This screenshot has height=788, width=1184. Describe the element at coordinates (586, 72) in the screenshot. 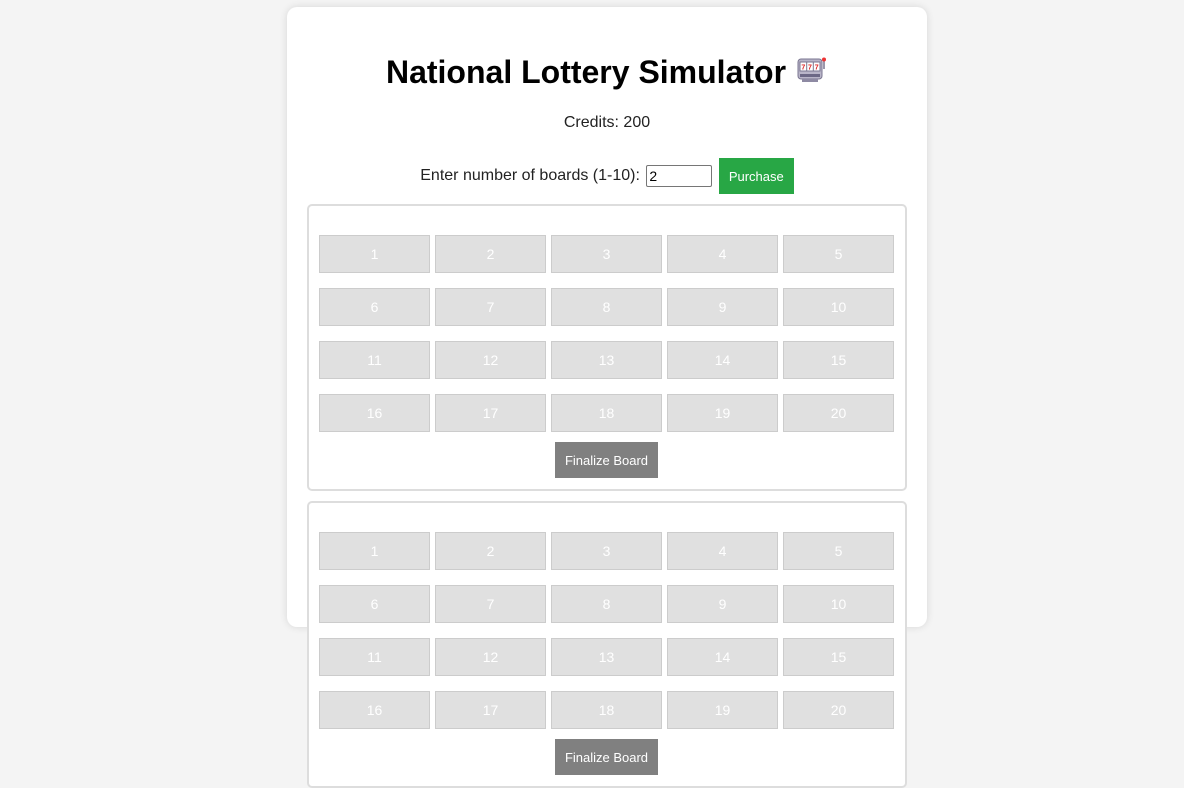

I see `page-title-text: National Lottery Simulator` at that location.